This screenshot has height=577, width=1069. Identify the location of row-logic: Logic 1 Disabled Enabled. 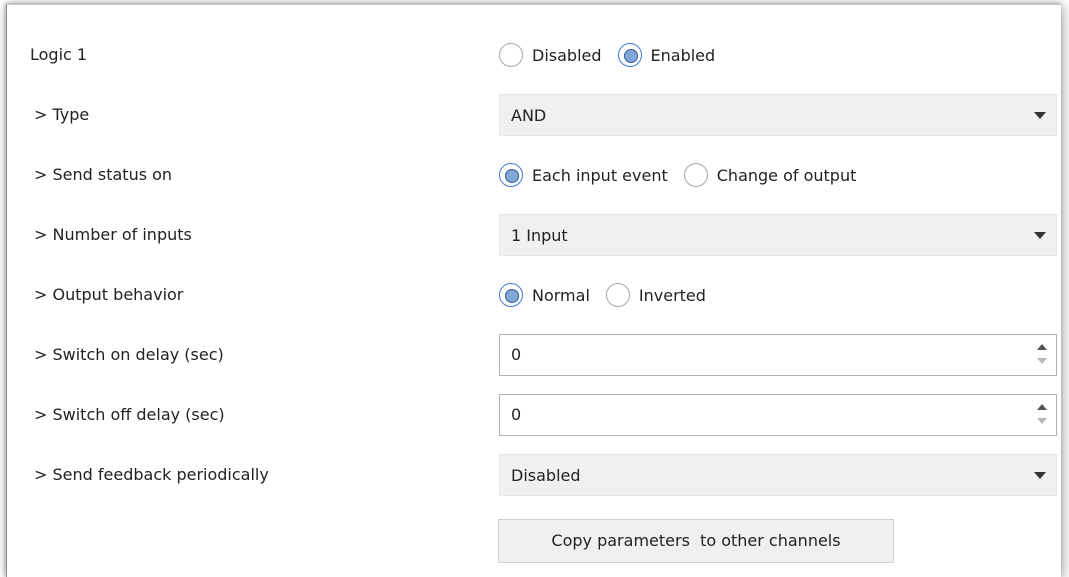
(533, 55).